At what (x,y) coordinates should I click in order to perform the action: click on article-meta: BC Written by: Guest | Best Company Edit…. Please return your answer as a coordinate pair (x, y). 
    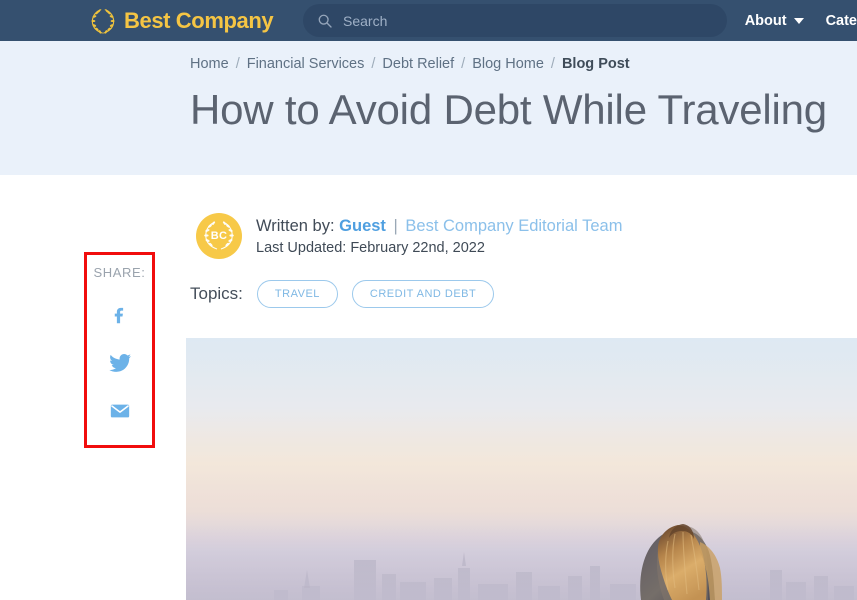
    Looking at the image, I should click on (409, 236).